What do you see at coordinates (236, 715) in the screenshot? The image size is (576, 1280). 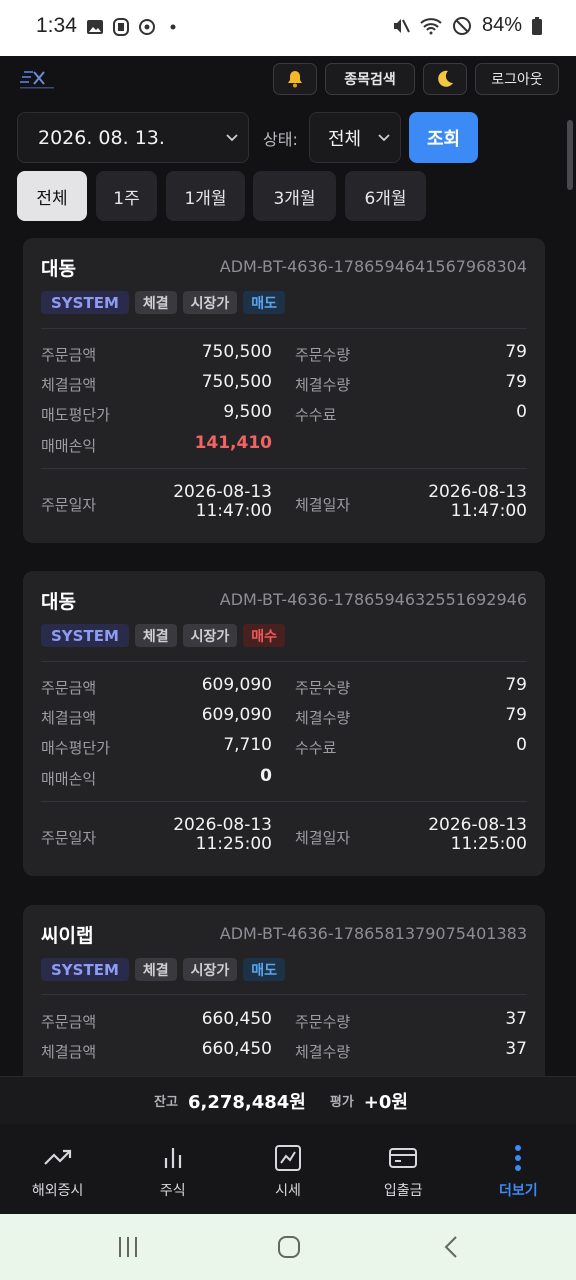 I see `exec-amount-value: 609,090` at bounding box center [236, 715].